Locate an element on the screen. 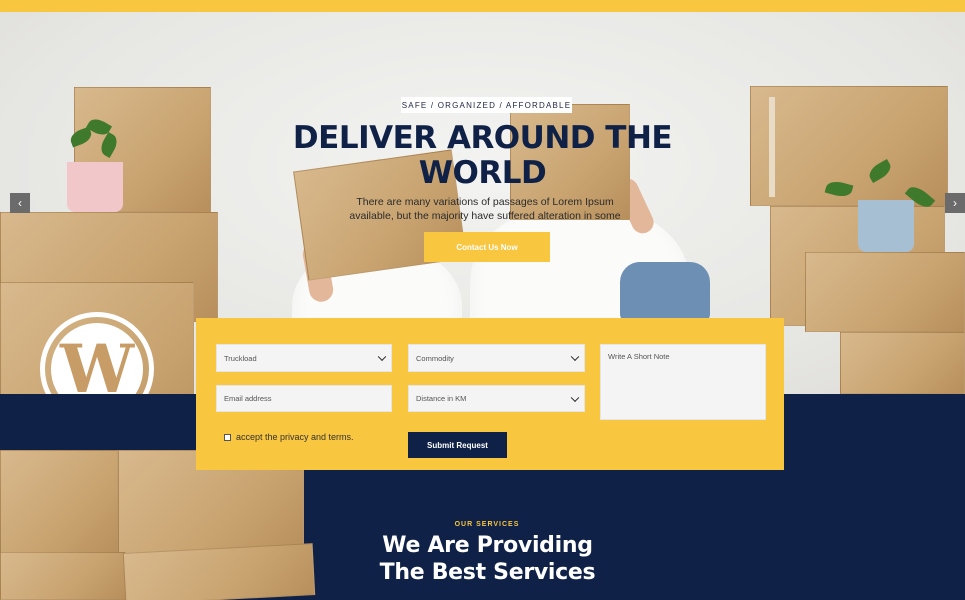 The height and width of the screenshot is (600, 965). commodity-select-value: Commodity is located at coordinates (435, 358).